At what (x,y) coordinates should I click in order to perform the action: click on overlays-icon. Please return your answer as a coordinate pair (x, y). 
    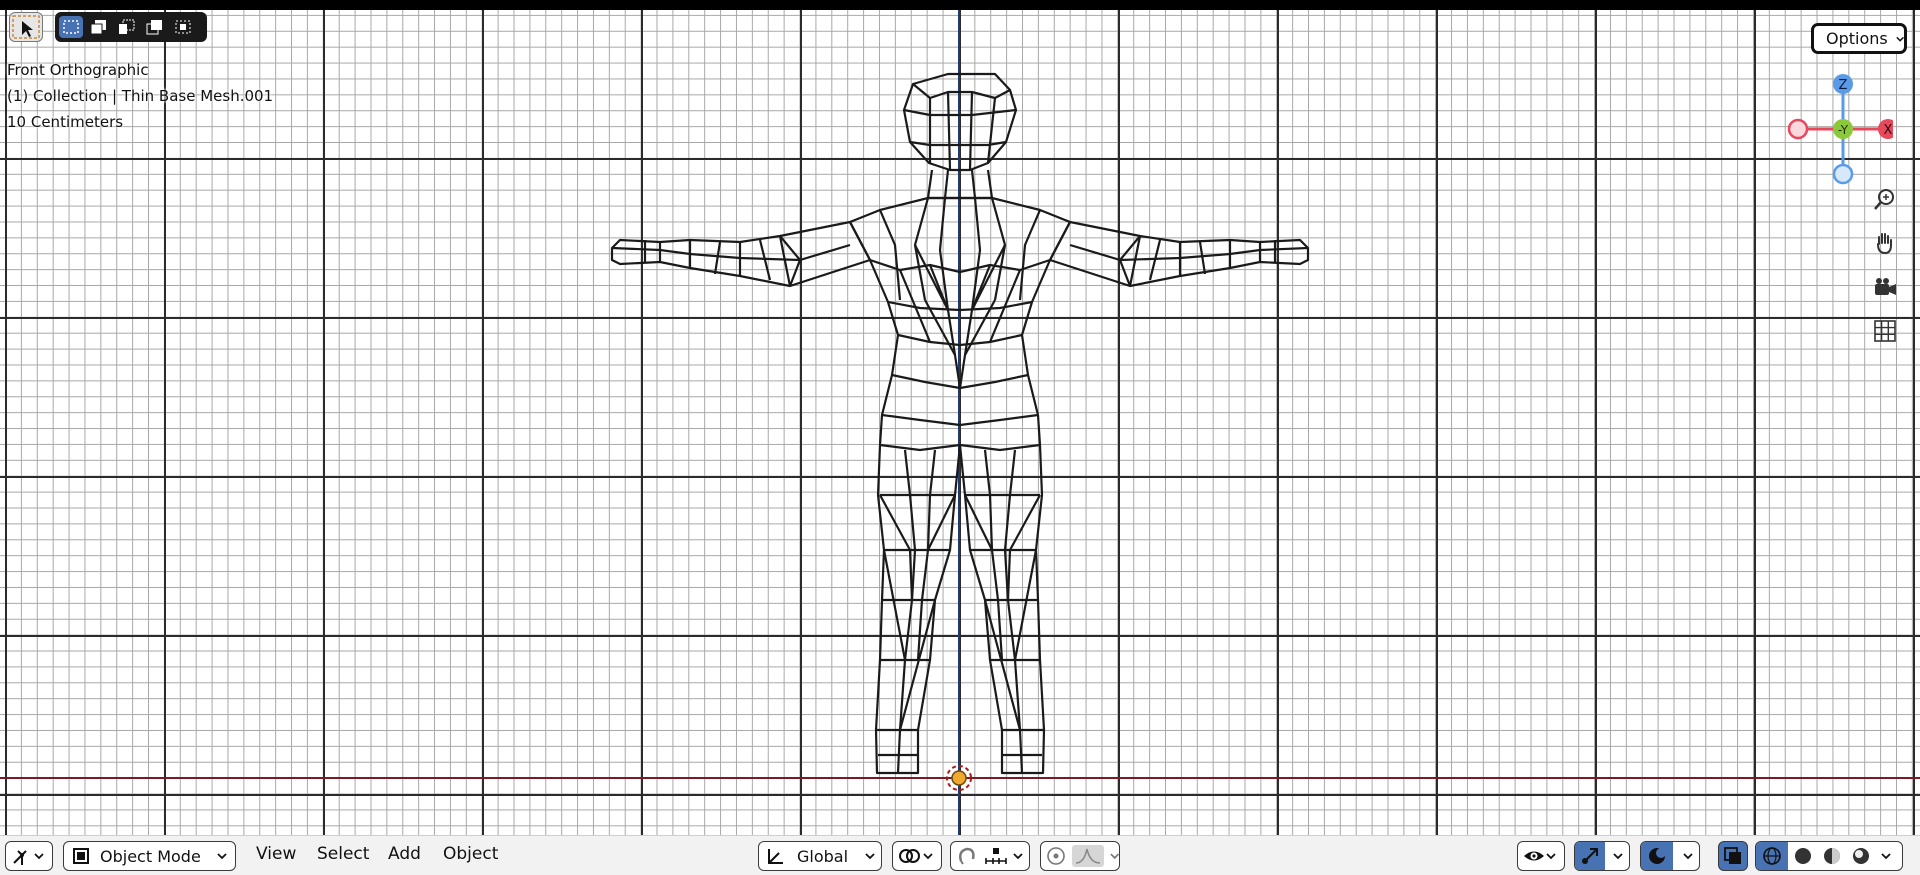
    Looking at the image, I should click on (1657, 856).